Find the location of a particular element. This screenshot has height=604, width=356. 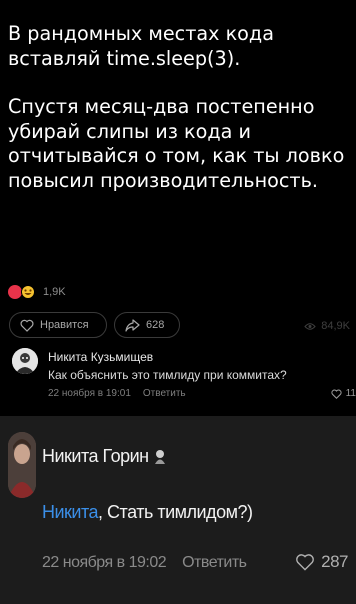

badge-icon is located at coordinates (159, 456).